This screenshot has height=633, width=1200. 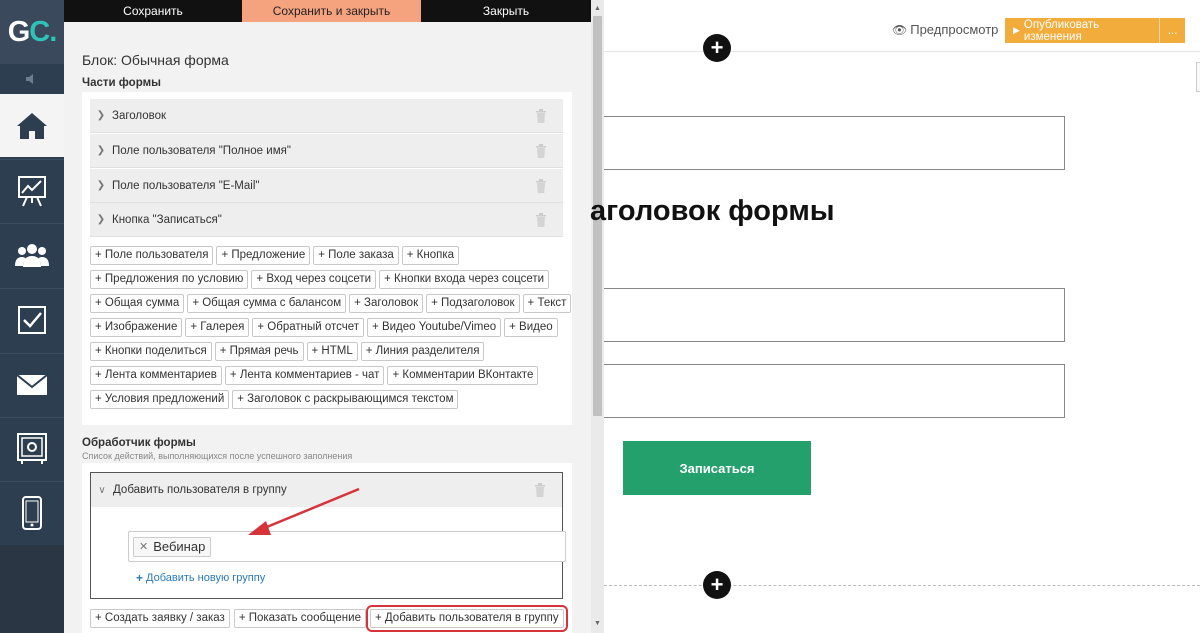 I want to click on add-part-button: + Общая сумма с балансом, so click(x=267, y=303).